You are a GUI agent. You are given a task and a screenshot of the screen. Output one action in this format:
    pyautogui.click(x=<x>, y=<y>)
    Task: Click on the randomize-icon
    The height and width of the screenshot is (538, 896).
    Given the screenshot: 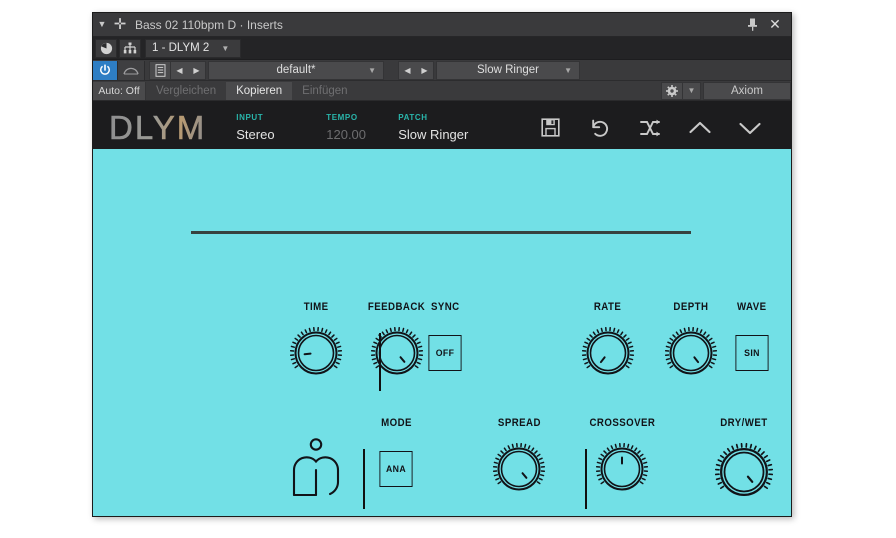 What is the action you would take?
    pyautogui.click(x=650, y=127)
    